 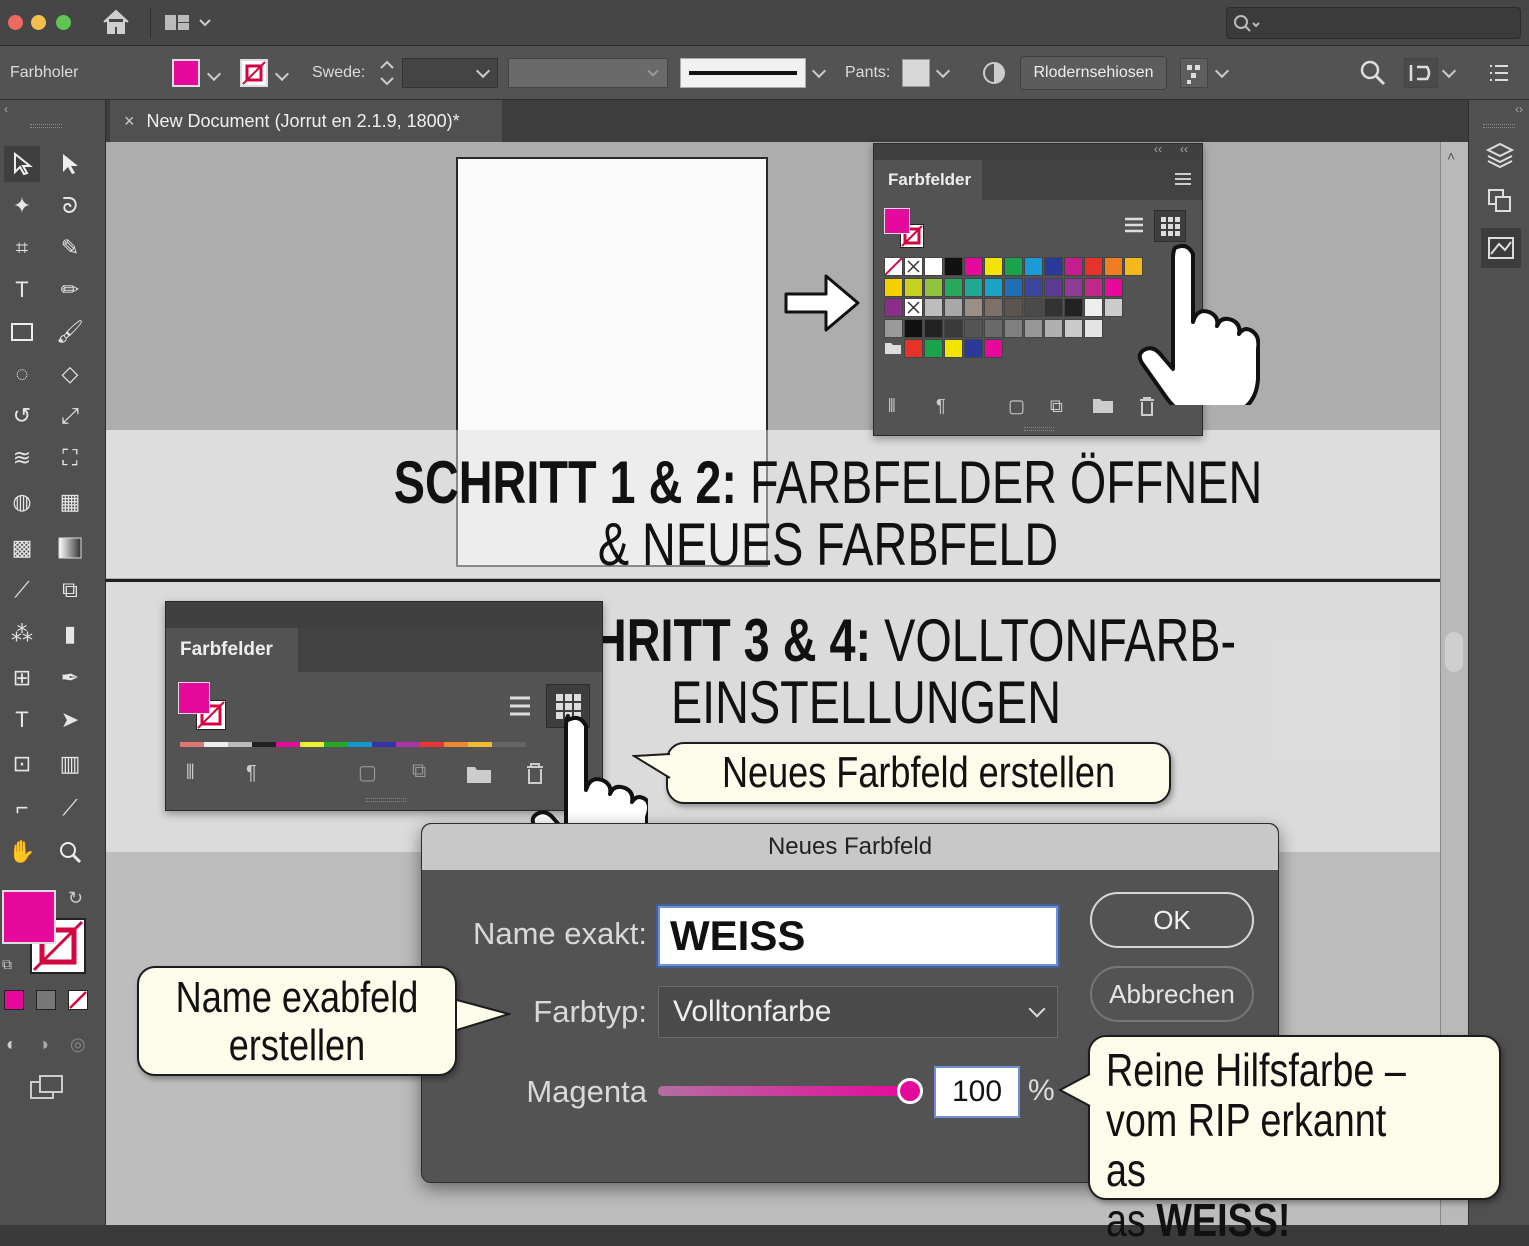 What do you see at coordinates (186, 73) in the screenshot?
I see `fill-color-swatch` at bounding box center [186, 73].